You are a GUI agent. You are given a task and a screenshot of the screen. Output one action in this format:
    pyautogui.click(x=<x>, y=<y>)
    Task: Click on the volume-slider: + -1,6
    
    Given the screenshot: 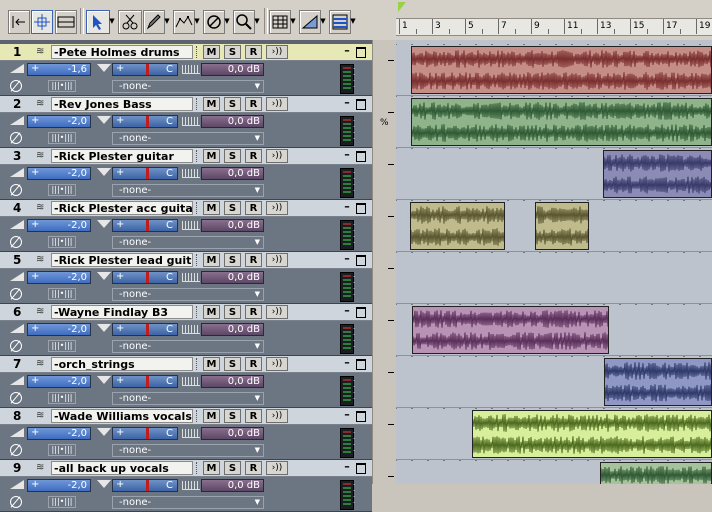 What is the action you would take?
    pyautogui.click(x=59, y=69)
    